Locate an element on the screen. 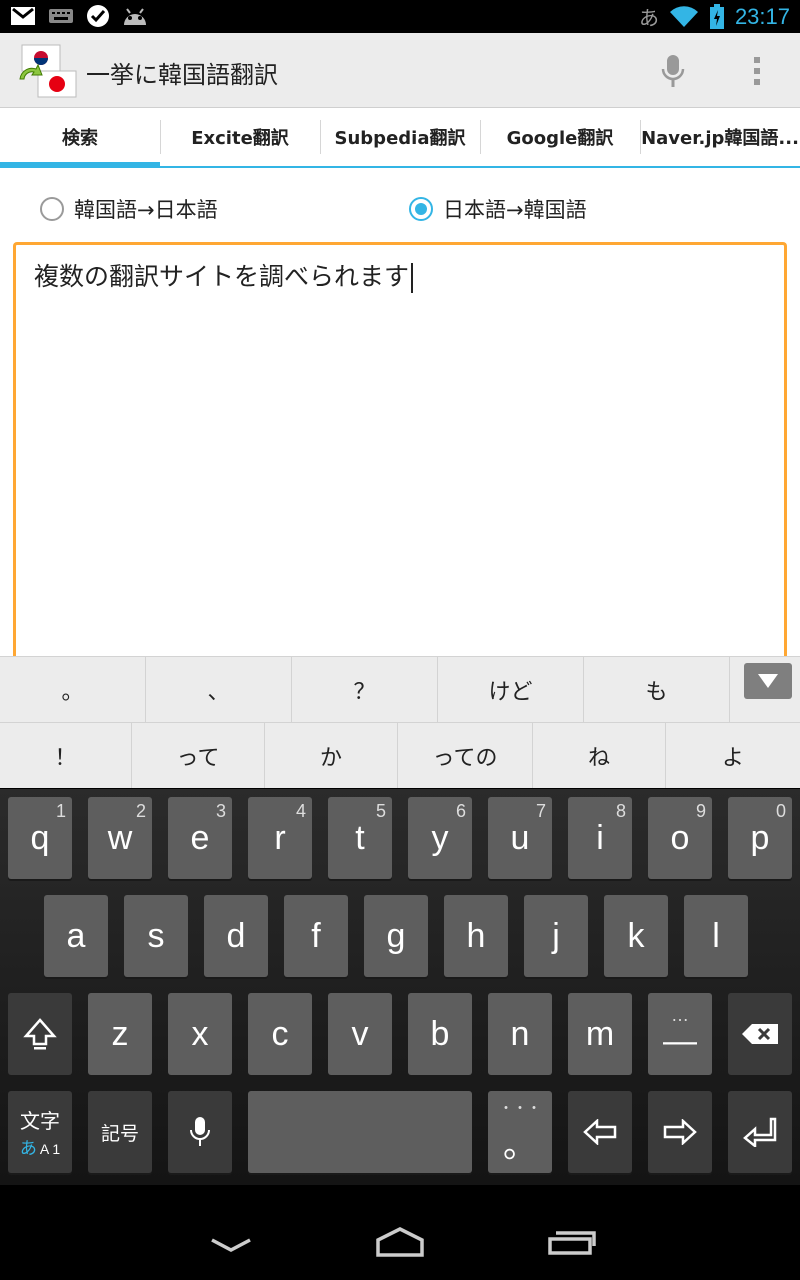  shift-icon is located at coordinates (40, 1034).